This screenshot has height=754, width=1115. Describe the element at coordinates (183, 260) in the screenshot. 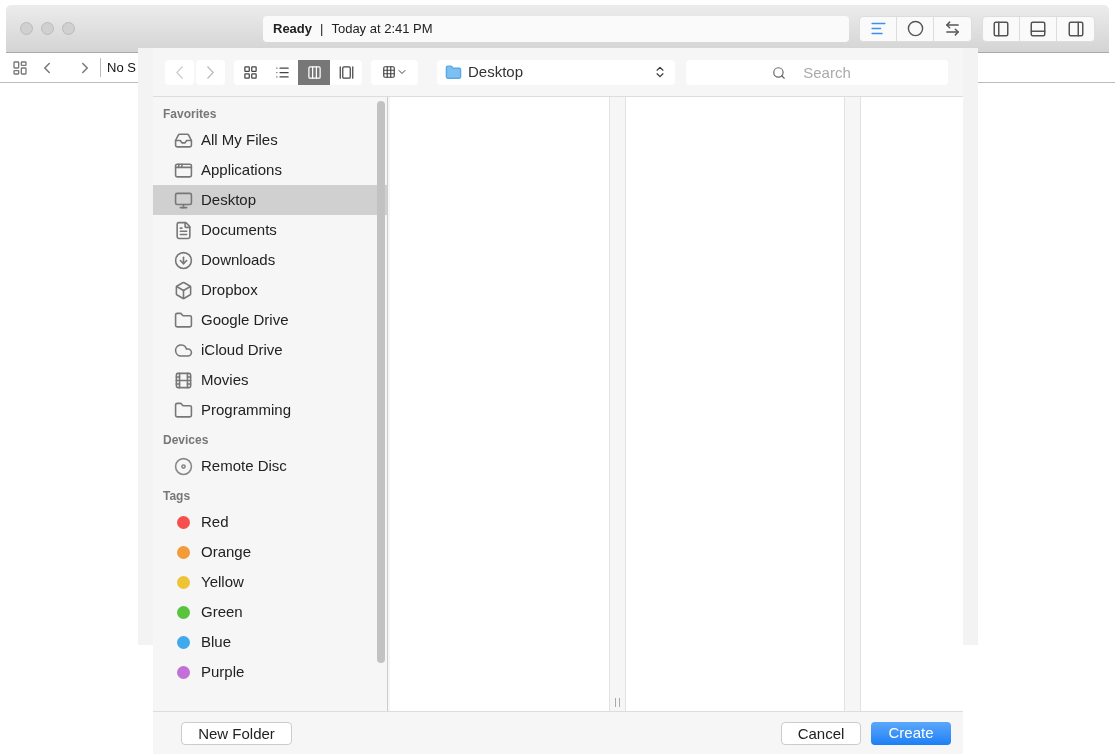

I see `download-icon` at that location.